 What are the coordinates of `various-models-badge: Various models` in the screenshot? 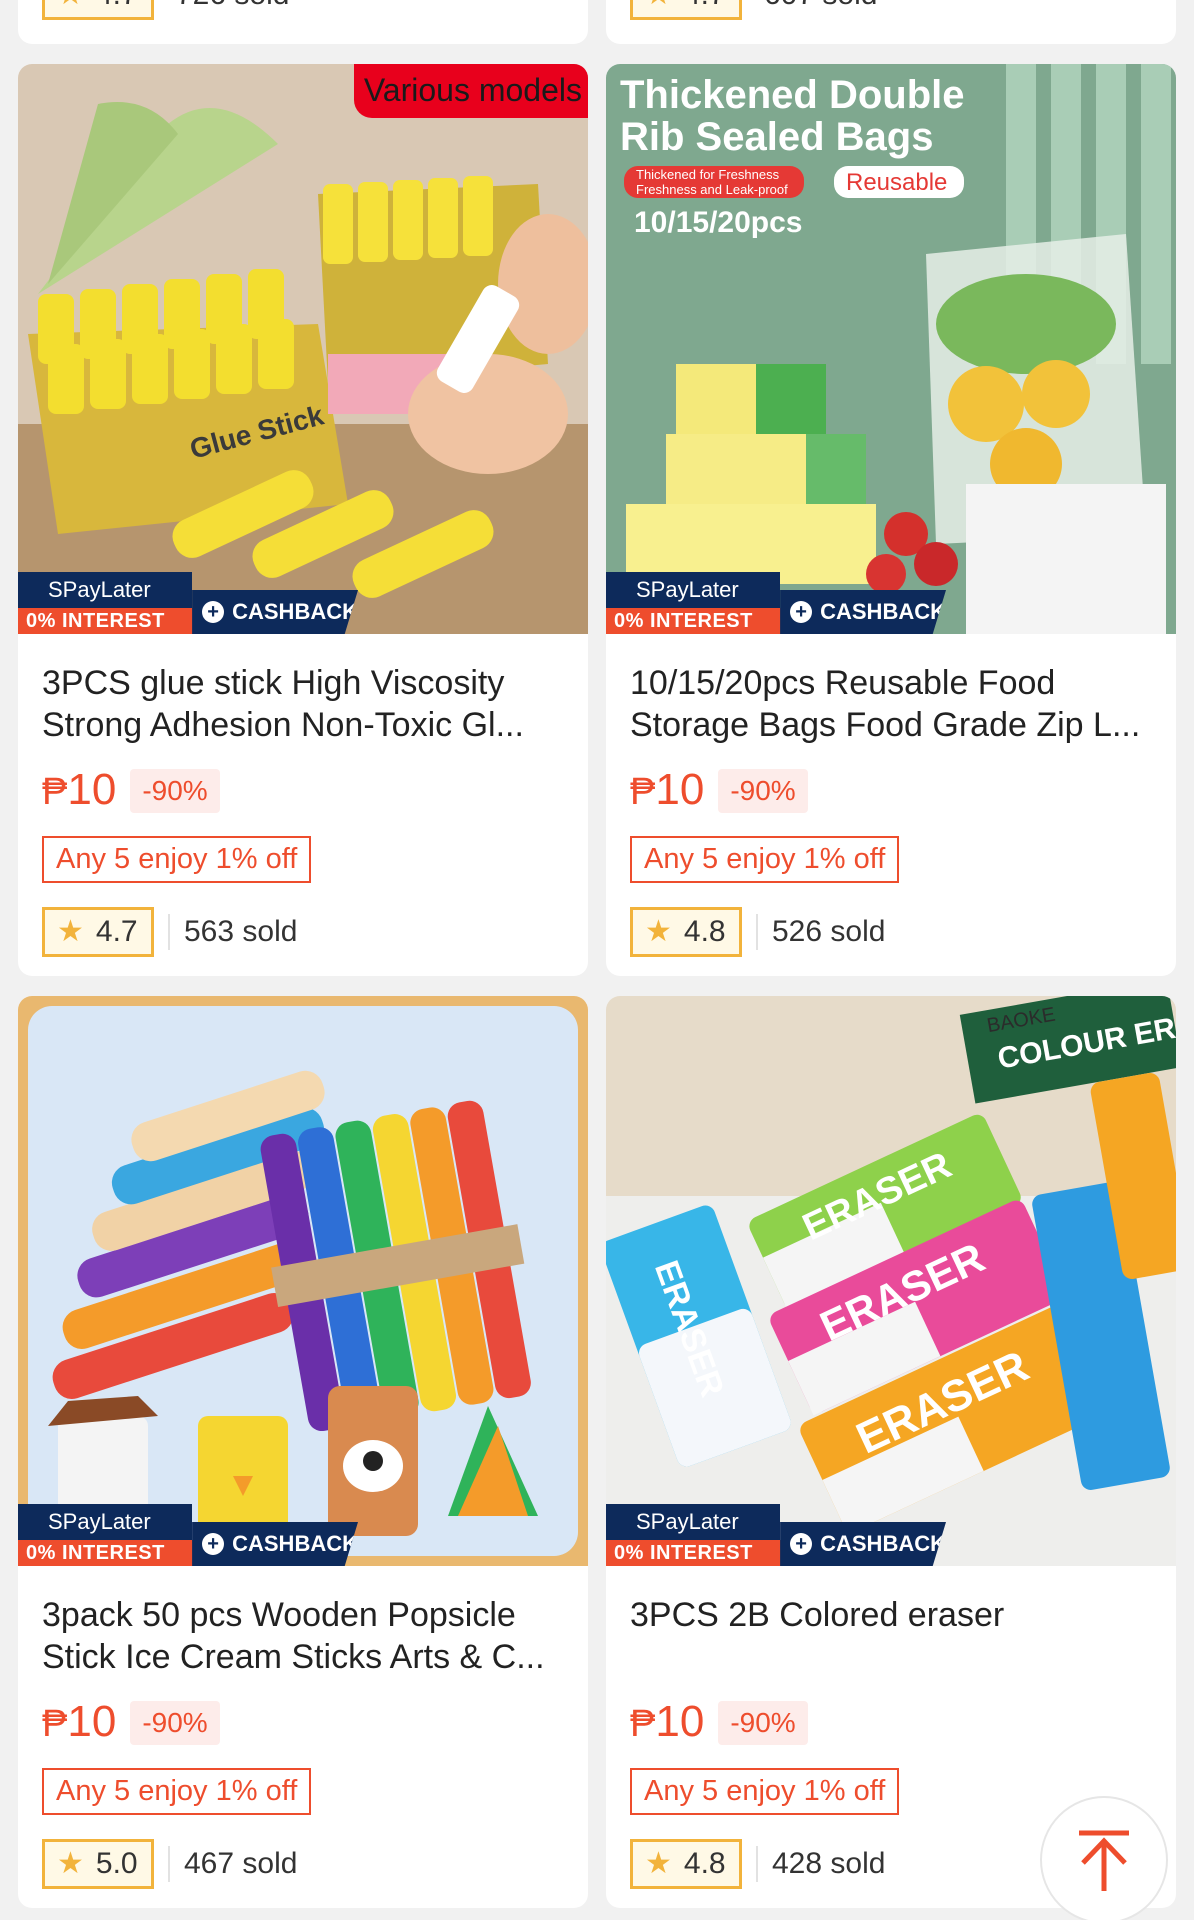 It's located at (470, 91).